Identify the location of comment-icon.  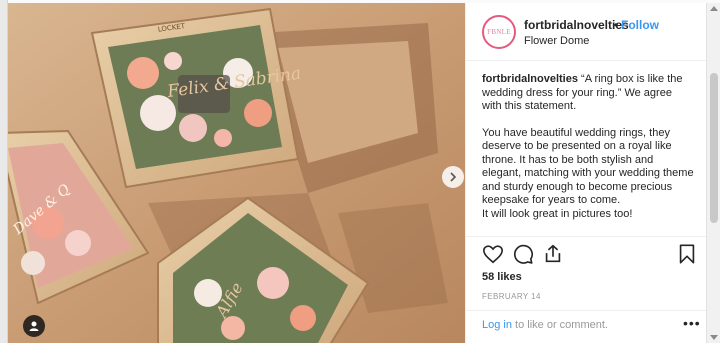
(523, 254).